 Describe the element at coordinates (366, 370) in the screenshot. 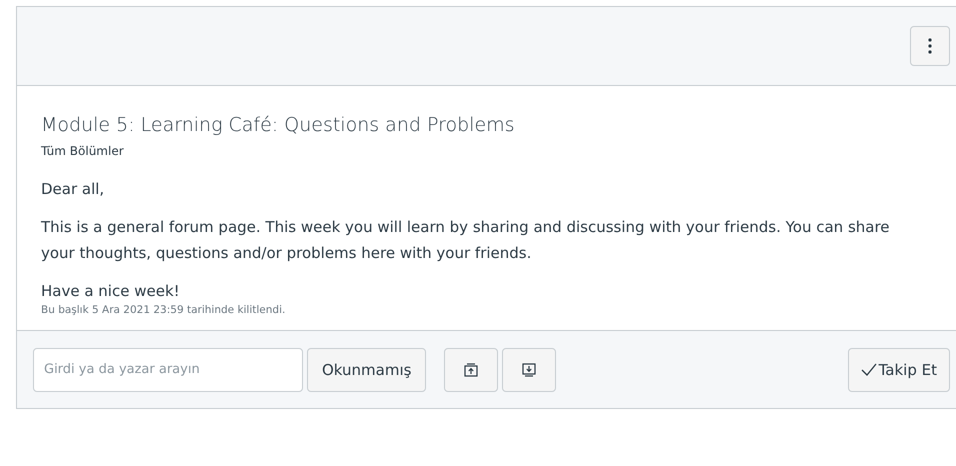

I see `unread-button: Okunmamış` at that location.